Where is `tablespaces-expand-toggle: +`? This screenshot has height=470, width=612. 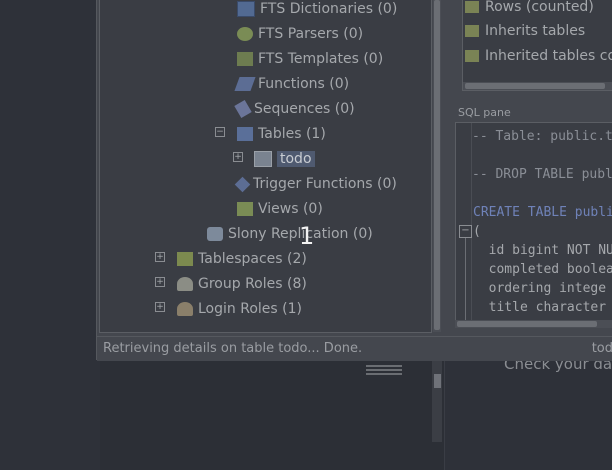 tablespaces-expand-toggle: + is located at coordinates (160, 257).